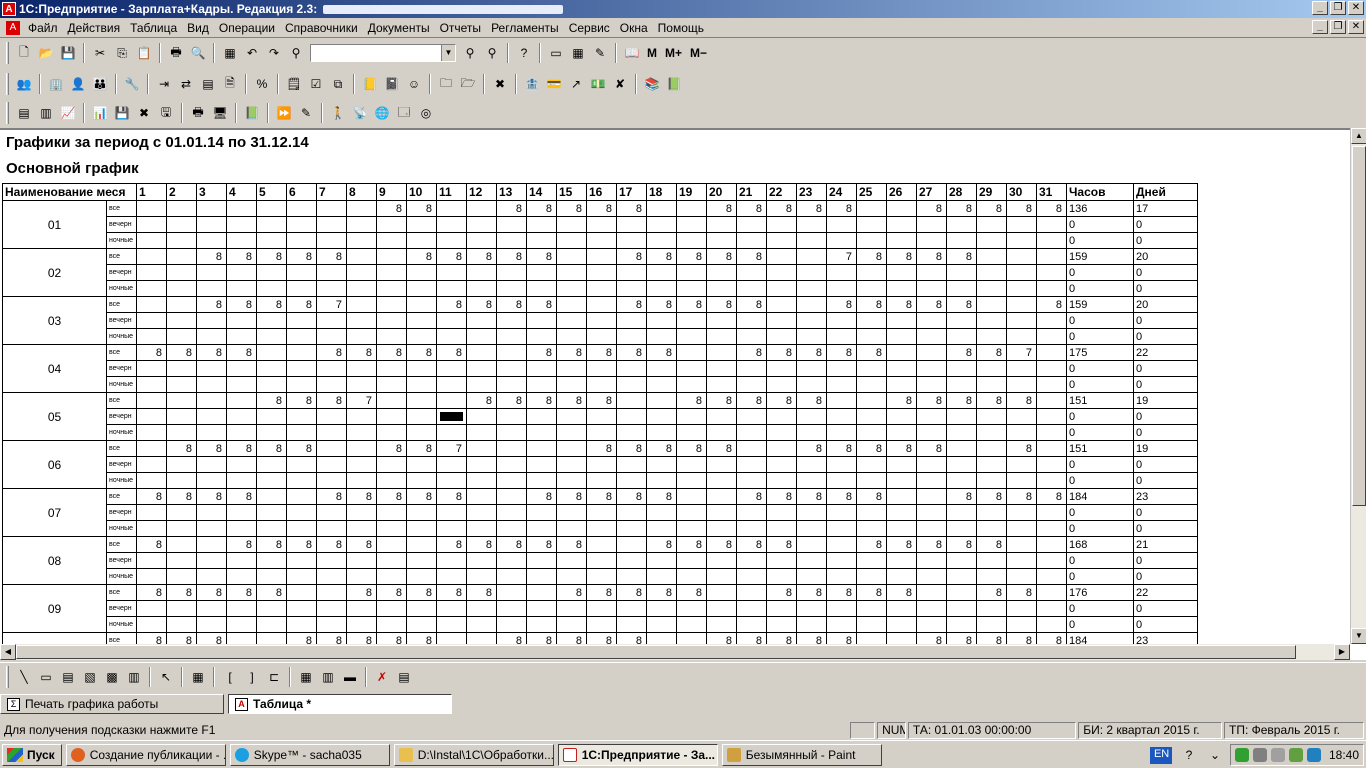  Describe the element at coordinates (134, 677) in the screenshot. I see `chart-tool-icon: ▥` at that location.